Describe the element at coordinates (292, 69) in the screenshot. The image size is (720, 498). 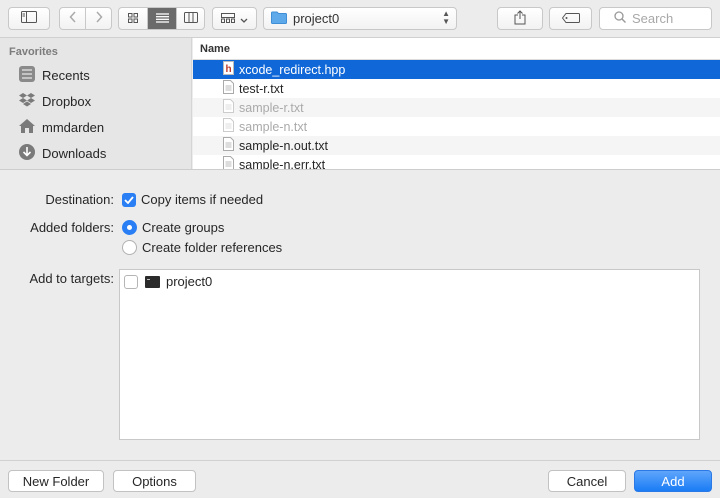
I see `file-name: xcode_redirect.hpp` at that location.